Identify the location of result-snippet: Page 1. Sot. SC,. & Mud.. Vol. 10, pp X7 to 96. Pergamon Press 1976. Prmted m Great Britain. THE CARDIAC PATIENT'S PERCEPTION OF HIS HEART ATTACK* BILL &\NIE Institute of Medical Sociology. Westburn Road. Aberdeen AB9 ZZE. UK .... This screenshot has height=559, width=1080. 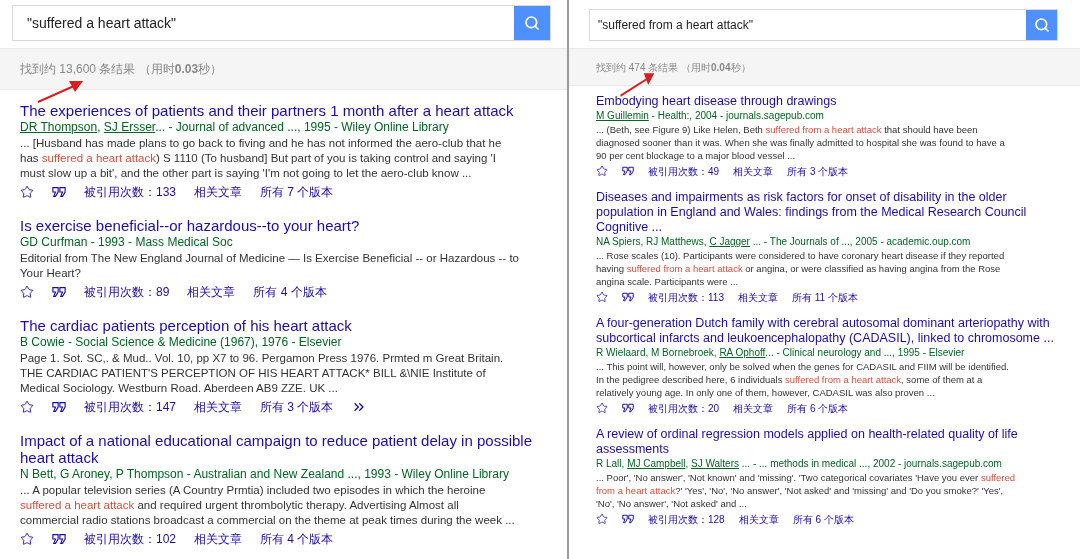
(262, 373).